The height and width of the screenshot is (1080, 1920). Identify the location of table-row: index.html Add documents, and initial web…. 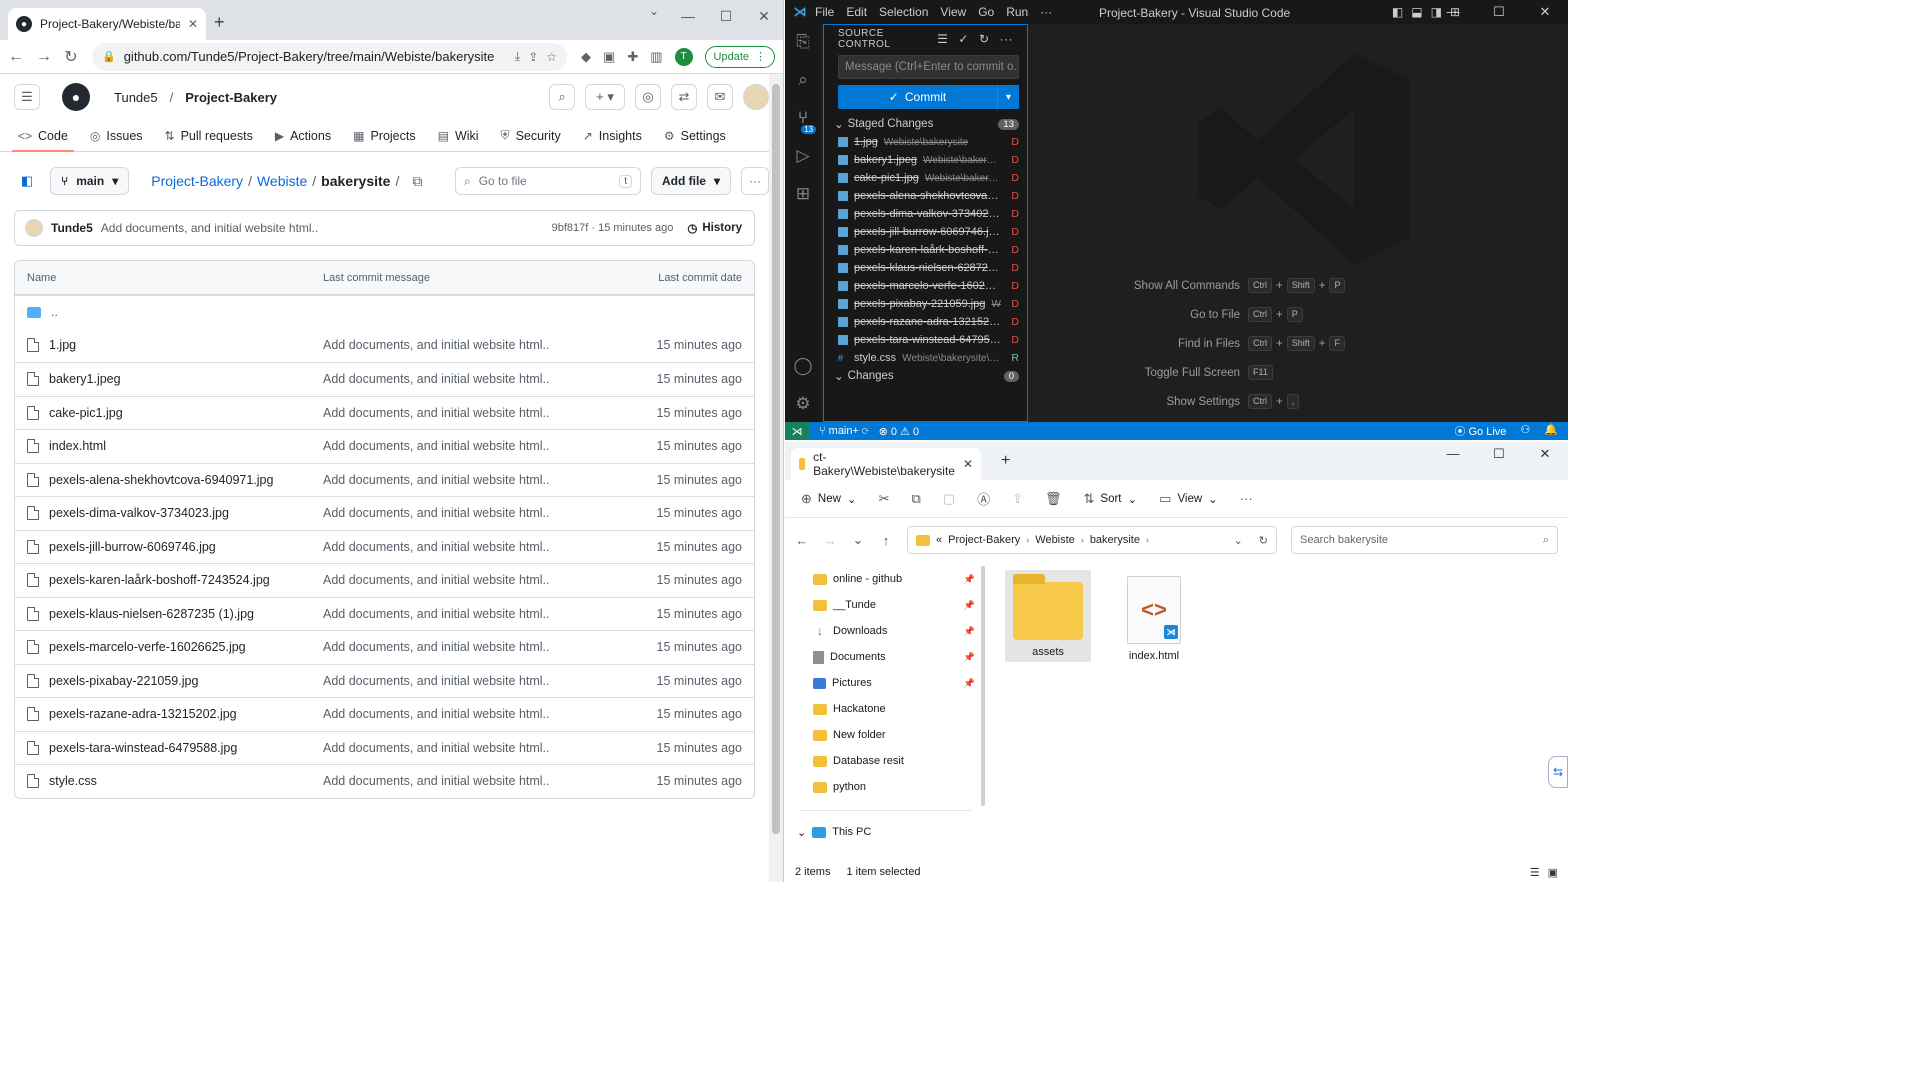
(384, 446).